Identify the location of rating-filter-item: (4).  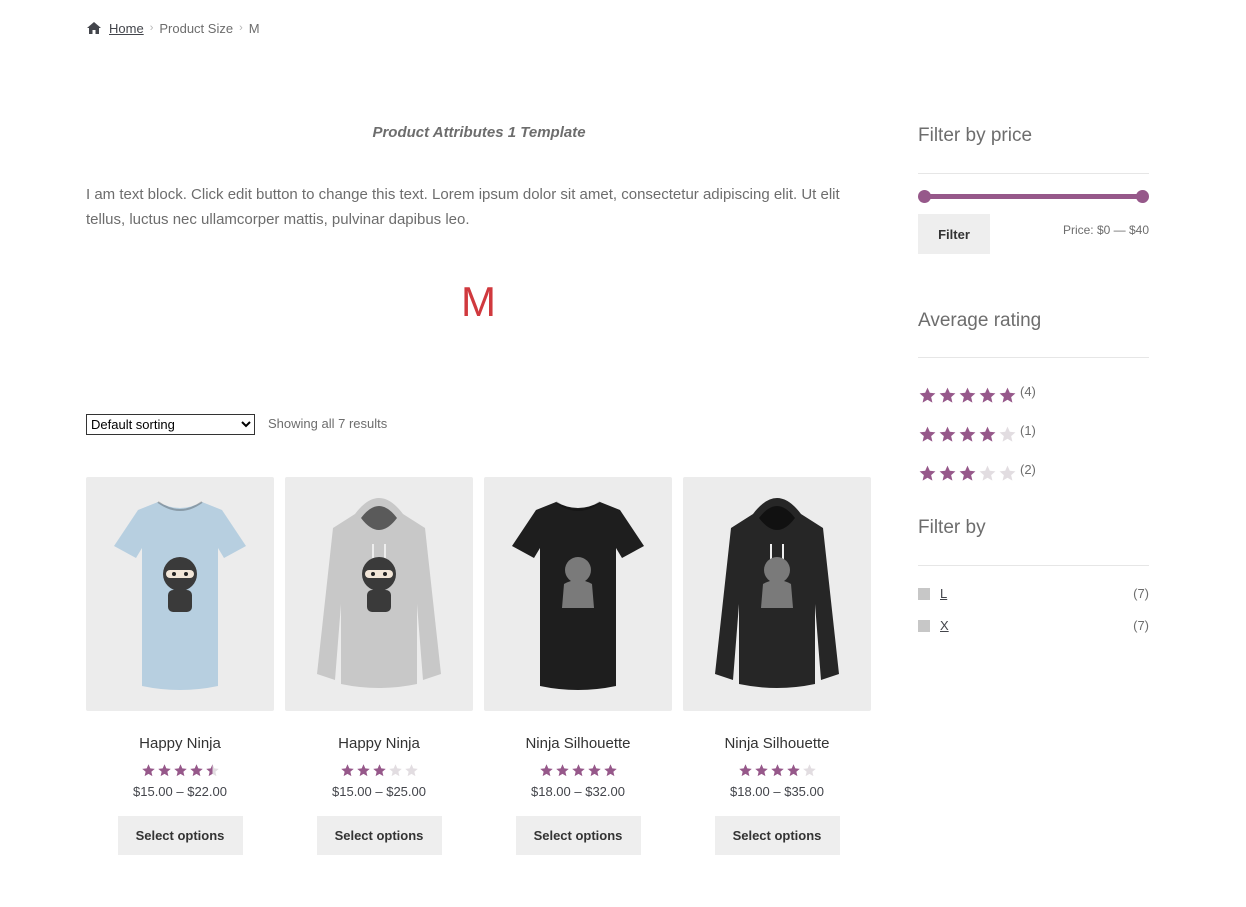
(977, 391).